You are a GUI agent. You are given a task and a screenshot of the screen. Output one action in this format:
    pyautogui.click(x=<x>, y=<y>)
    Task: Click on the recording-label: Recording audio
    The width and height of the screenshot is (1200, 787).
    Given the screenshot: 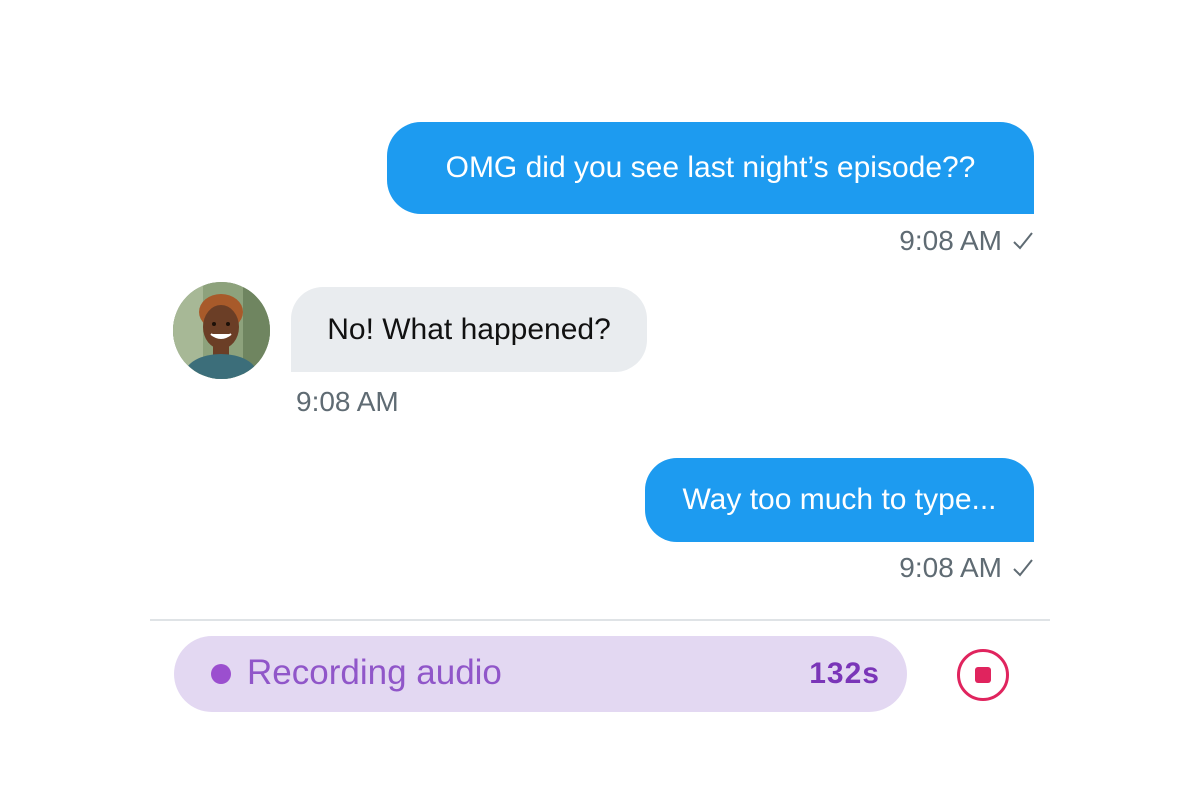 What is the action you would take?
    pyautogui.click(x=374, y=672)
    